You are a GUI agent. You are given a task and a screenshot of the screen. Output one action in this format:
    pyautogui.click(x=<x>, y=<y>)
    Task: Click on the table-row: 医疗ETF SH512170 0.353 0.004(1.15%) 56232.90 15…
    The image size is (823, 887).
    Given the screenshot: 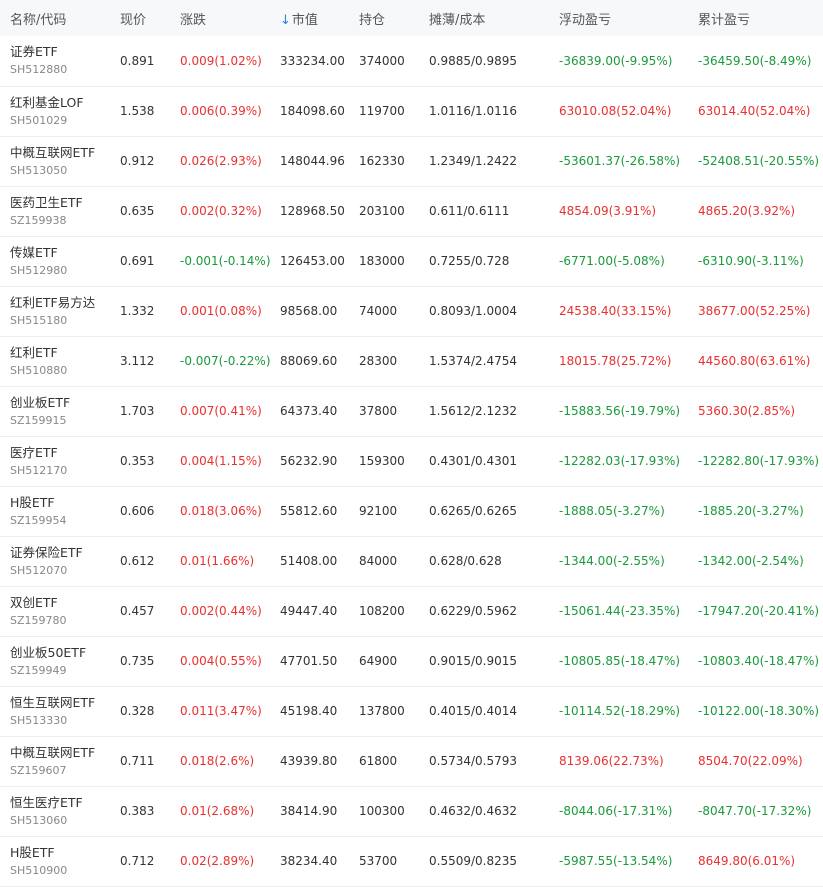 What is the action you would take?
    pyautogui.click(x=411, y=461)
    